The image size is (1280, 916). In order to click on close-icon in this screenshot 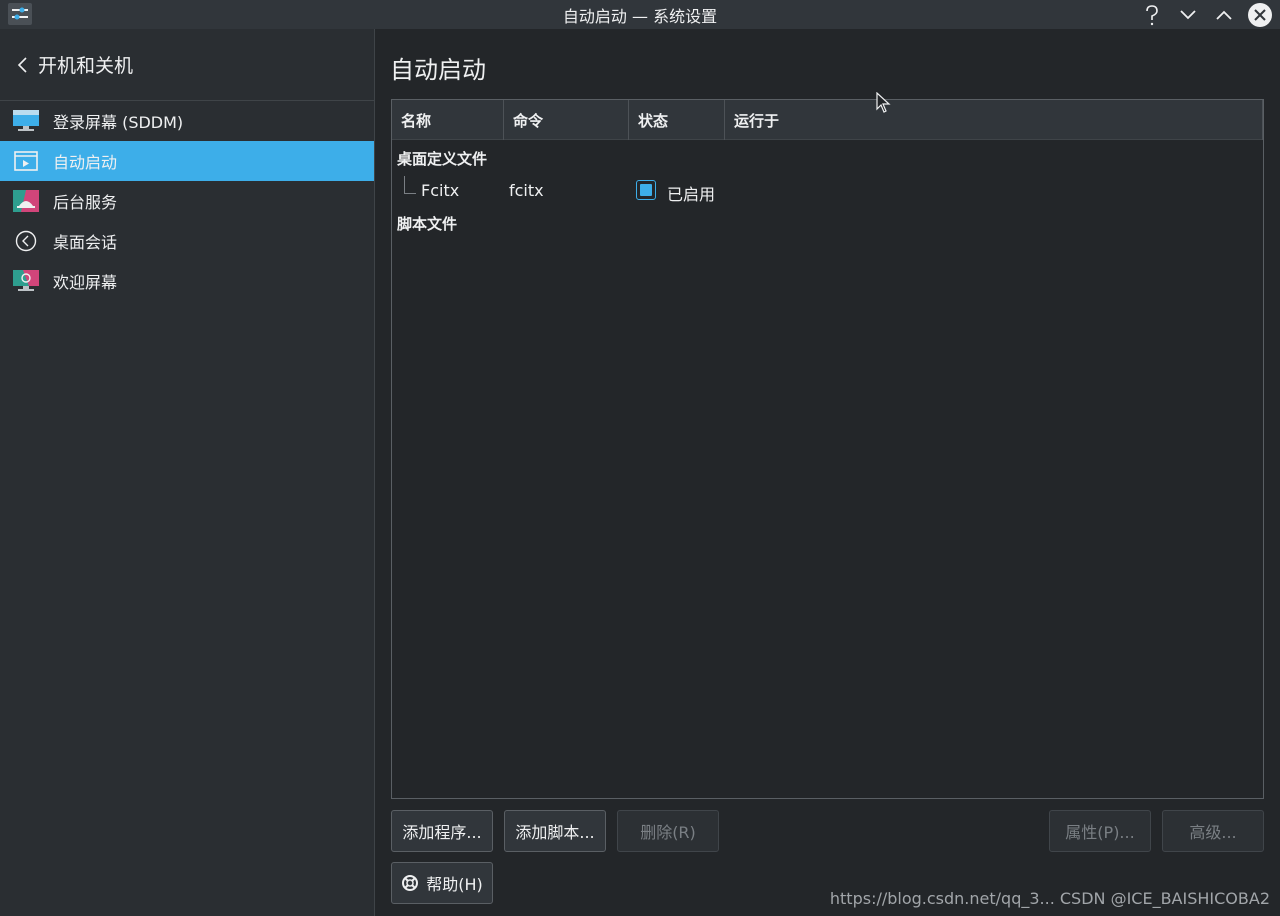, I will do `click(1260, 14)`.